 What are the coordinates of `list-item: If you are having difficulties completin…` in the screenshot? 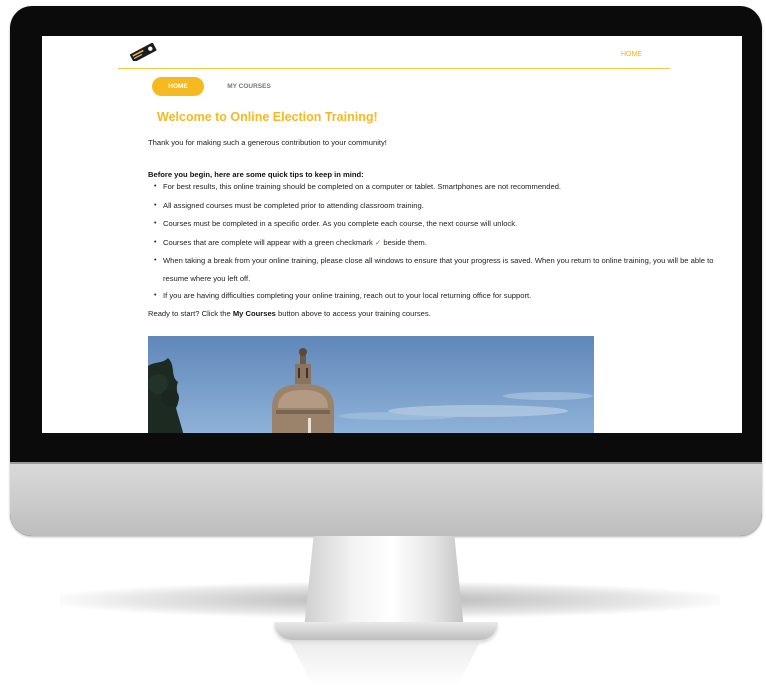 It's located at (444, 296).